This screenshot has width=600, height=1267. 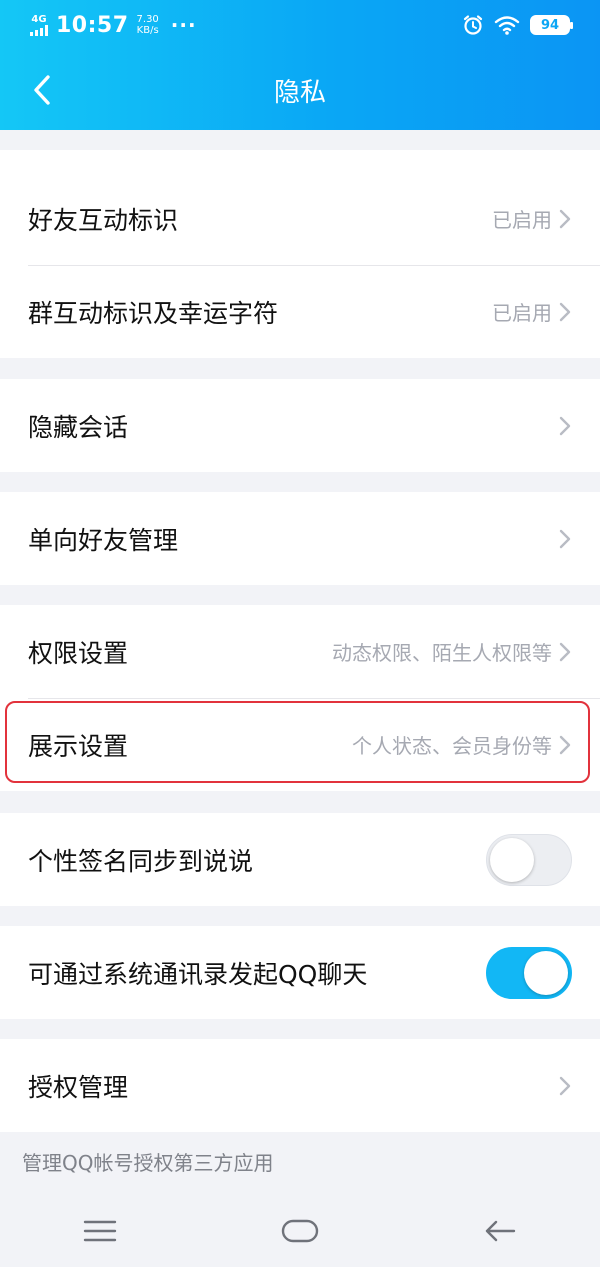 I want to click on arrow-left-icon, so click(x=500, y=1231).